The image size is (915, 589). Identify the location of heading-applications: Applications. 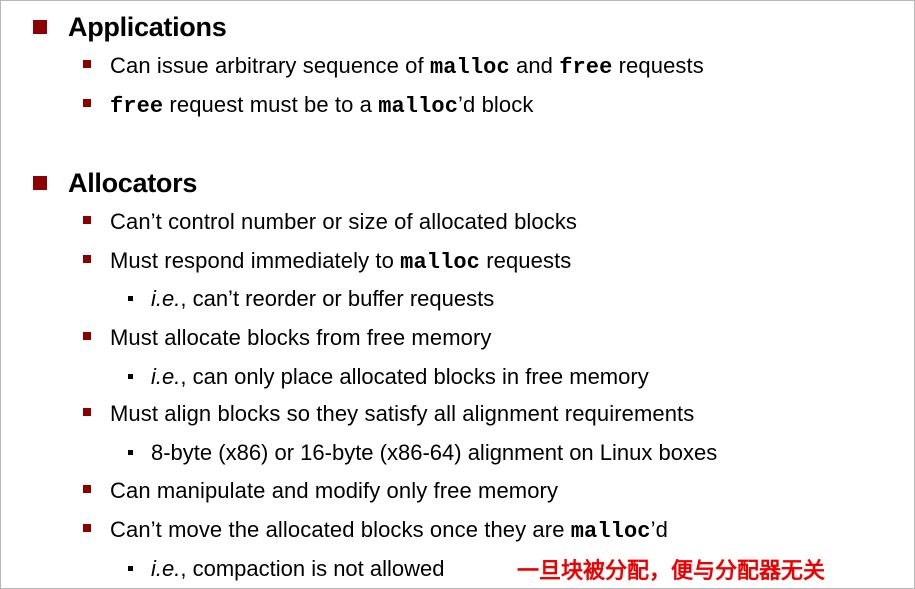
(130, 27).